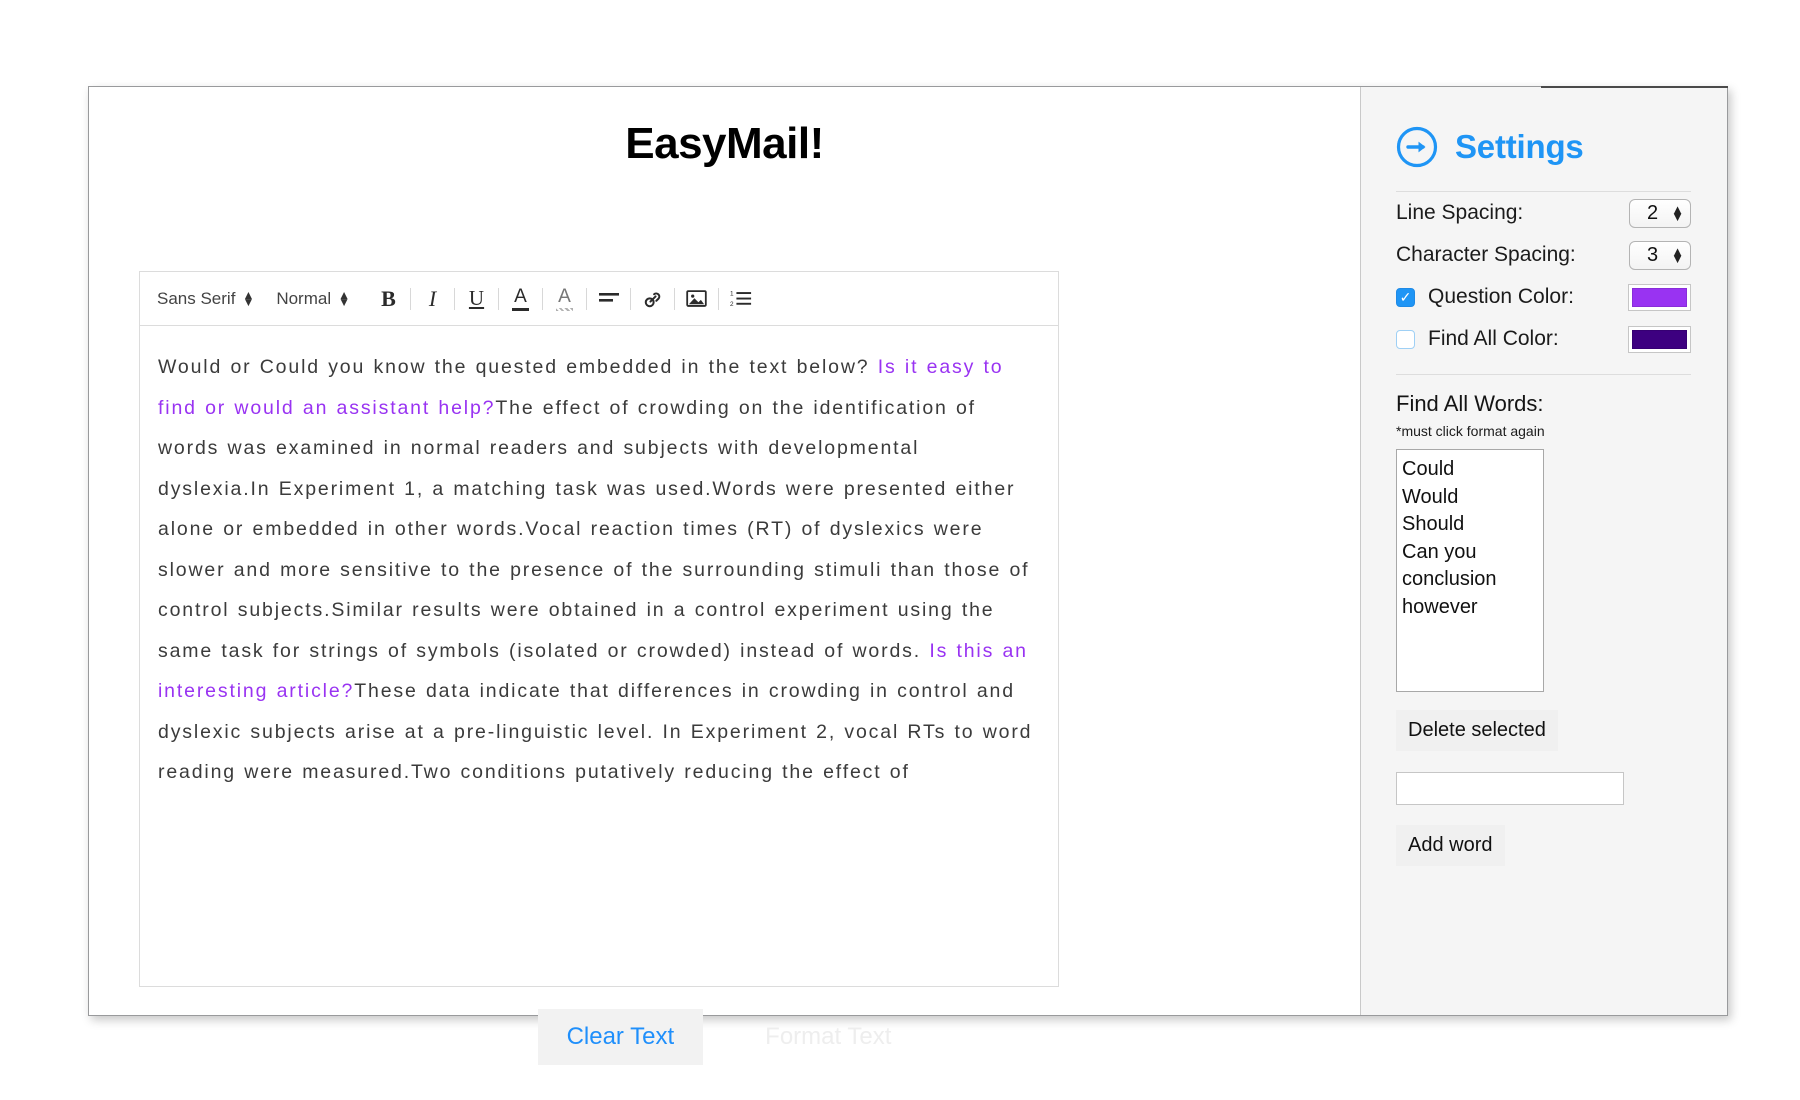 The height and width of the screenshot is (1100, 1800). I want to click on find-all-color-row: ✓ Find All Color:, so click(1544, 339).